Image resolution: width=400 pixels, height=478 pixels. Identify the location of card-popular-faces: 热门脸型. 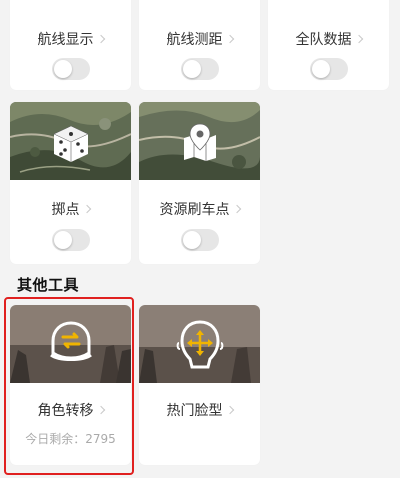
(199, 385).